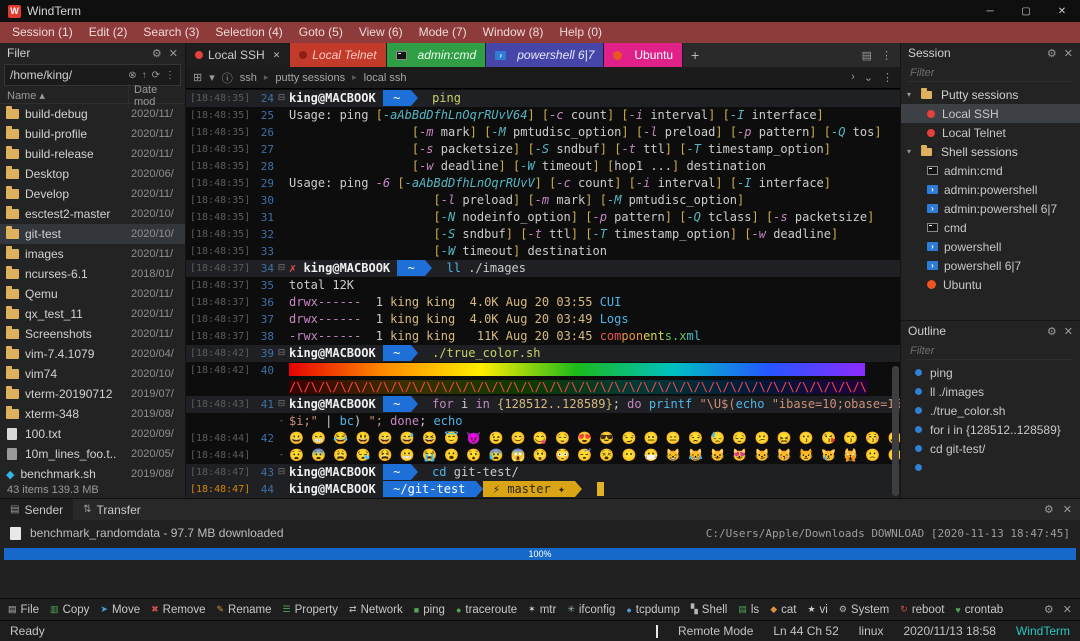  I want to click on toolbar-file: ▤ File, so click(23, 610).